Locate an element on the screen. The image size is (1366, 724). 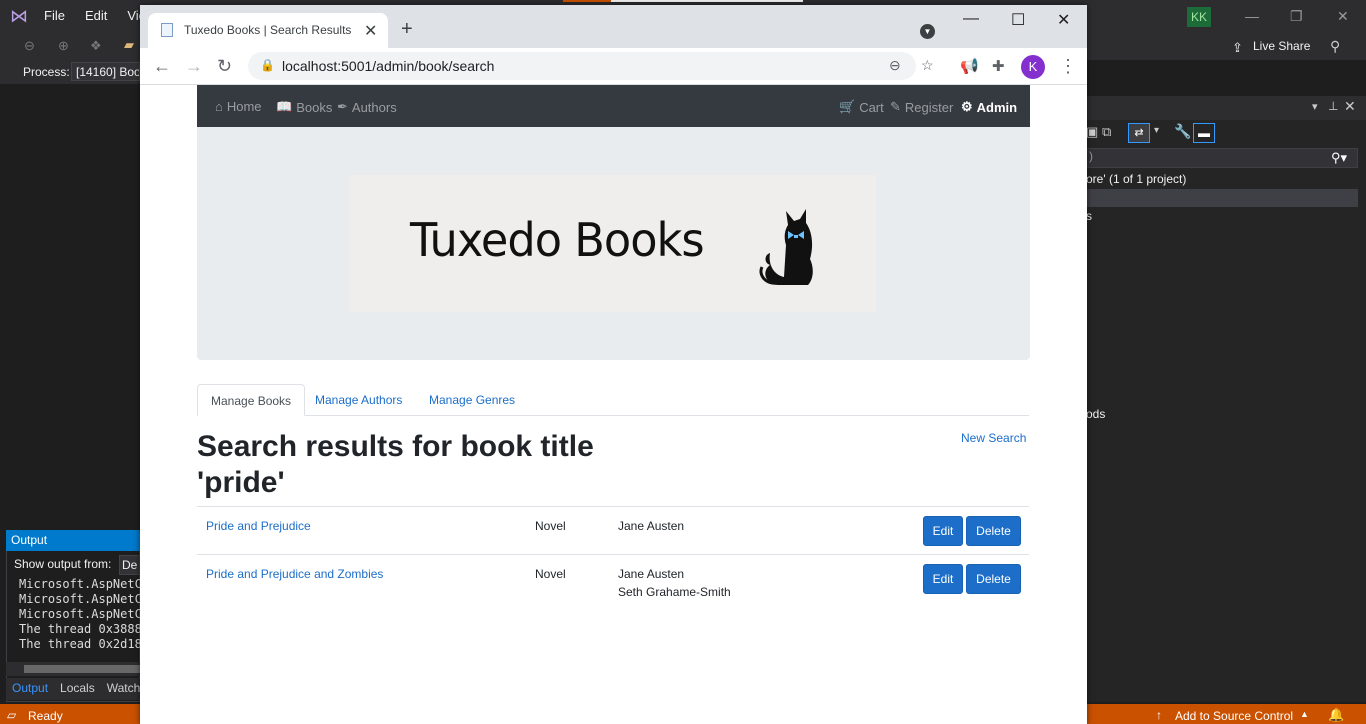
nav-admin: ⚙ Admin is located at coordinates (989, 107).